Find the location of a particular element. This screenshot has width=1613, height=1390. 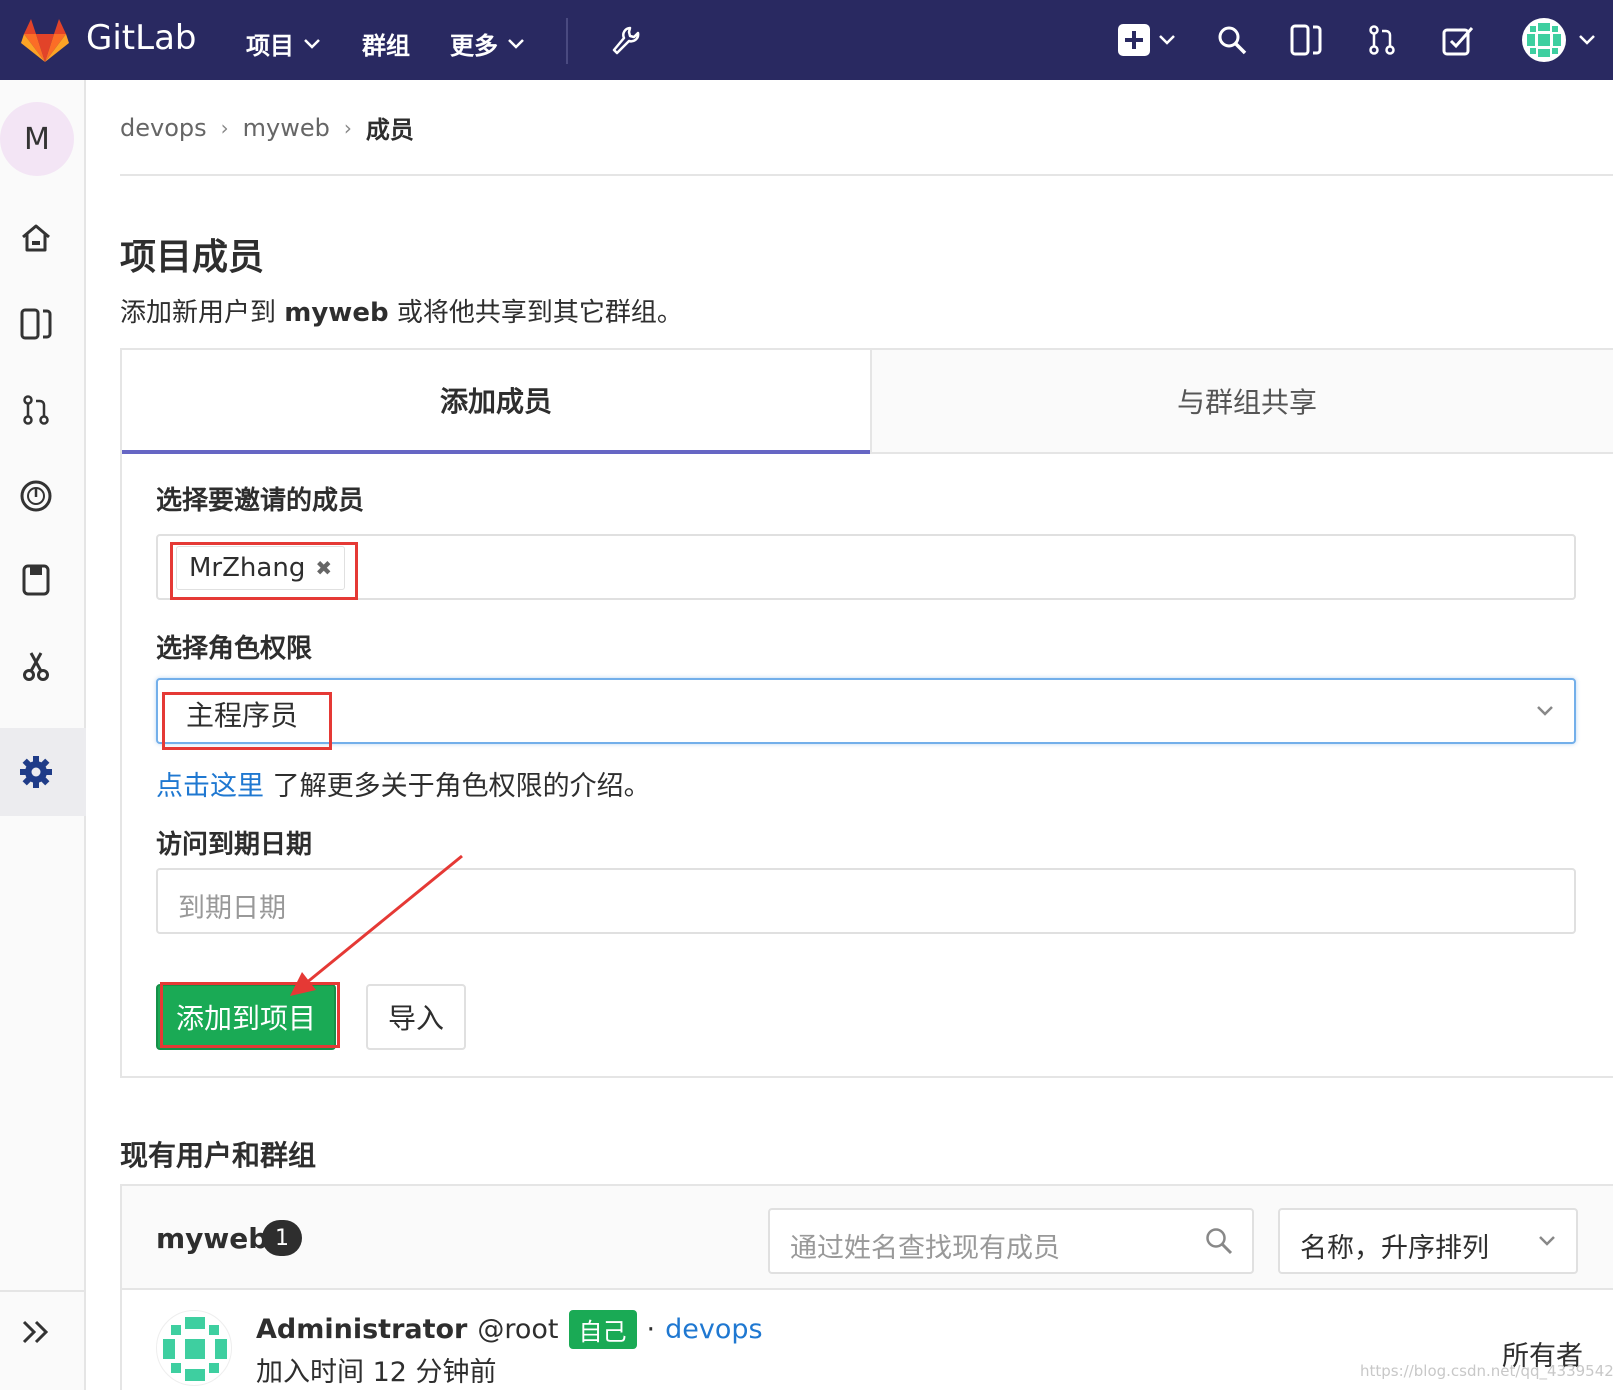

page-description: 添加新用户到 myweb 或将他共享到其它群组。 is located at coordinates (401, 310).